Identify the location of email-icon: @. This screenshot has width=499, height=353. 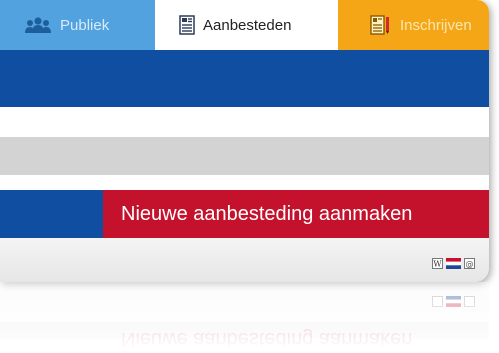
(469, 265).